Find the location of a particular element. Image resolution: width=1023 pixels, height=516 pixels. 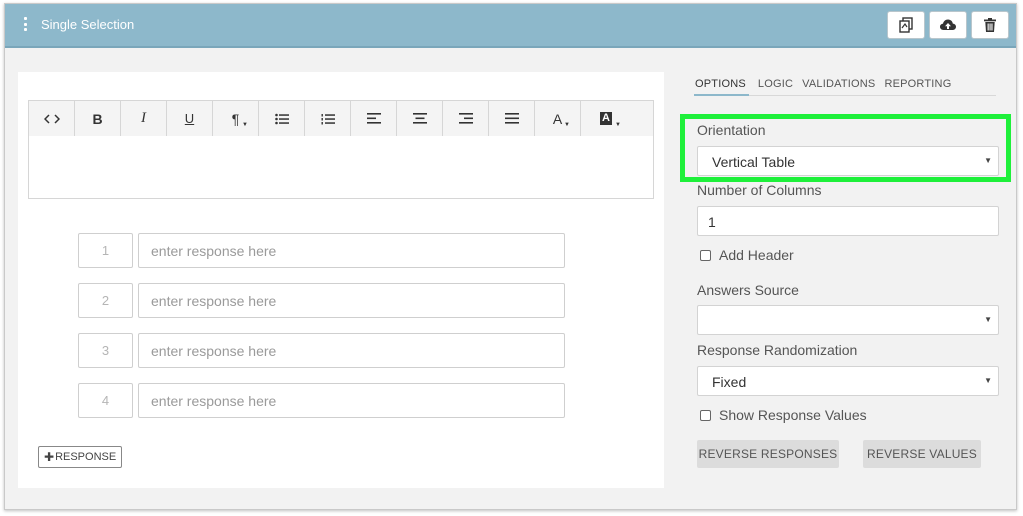

font-color-button: A ▼ is located at coordinates (558, 118).